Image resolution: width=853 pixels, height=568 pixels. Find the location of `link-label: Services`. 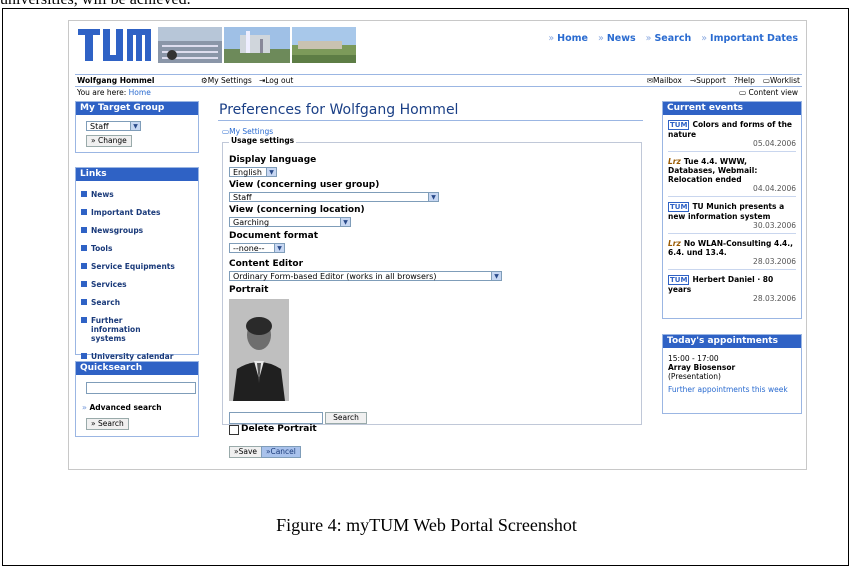

link-label: Services is located at coordinates (109, 284).